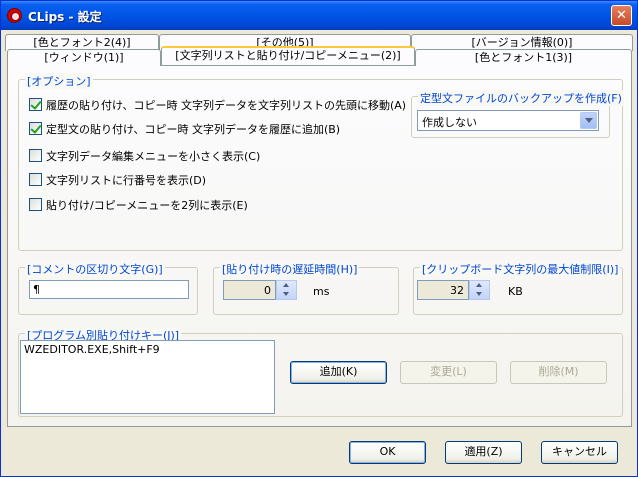  I want to click on check-label: 文字列リストに行番号を表示(D), so click(126, 180).